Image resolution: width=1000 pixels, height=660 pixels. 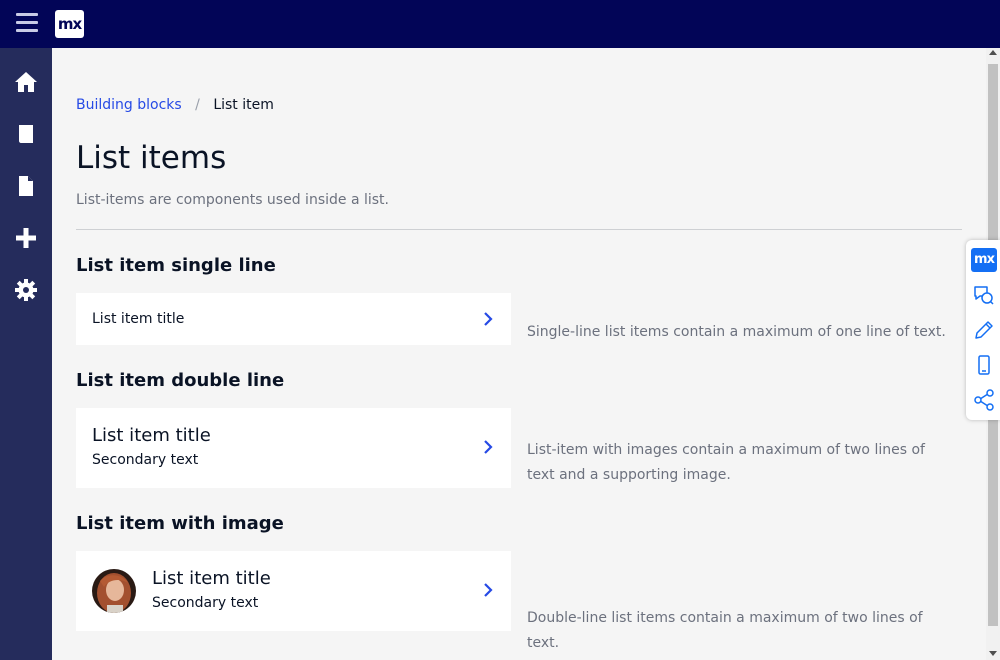 What do you see at coordinates (500, 24) in the screenshot?
I see `top-bar: mx` at bounding box center [500, 24].